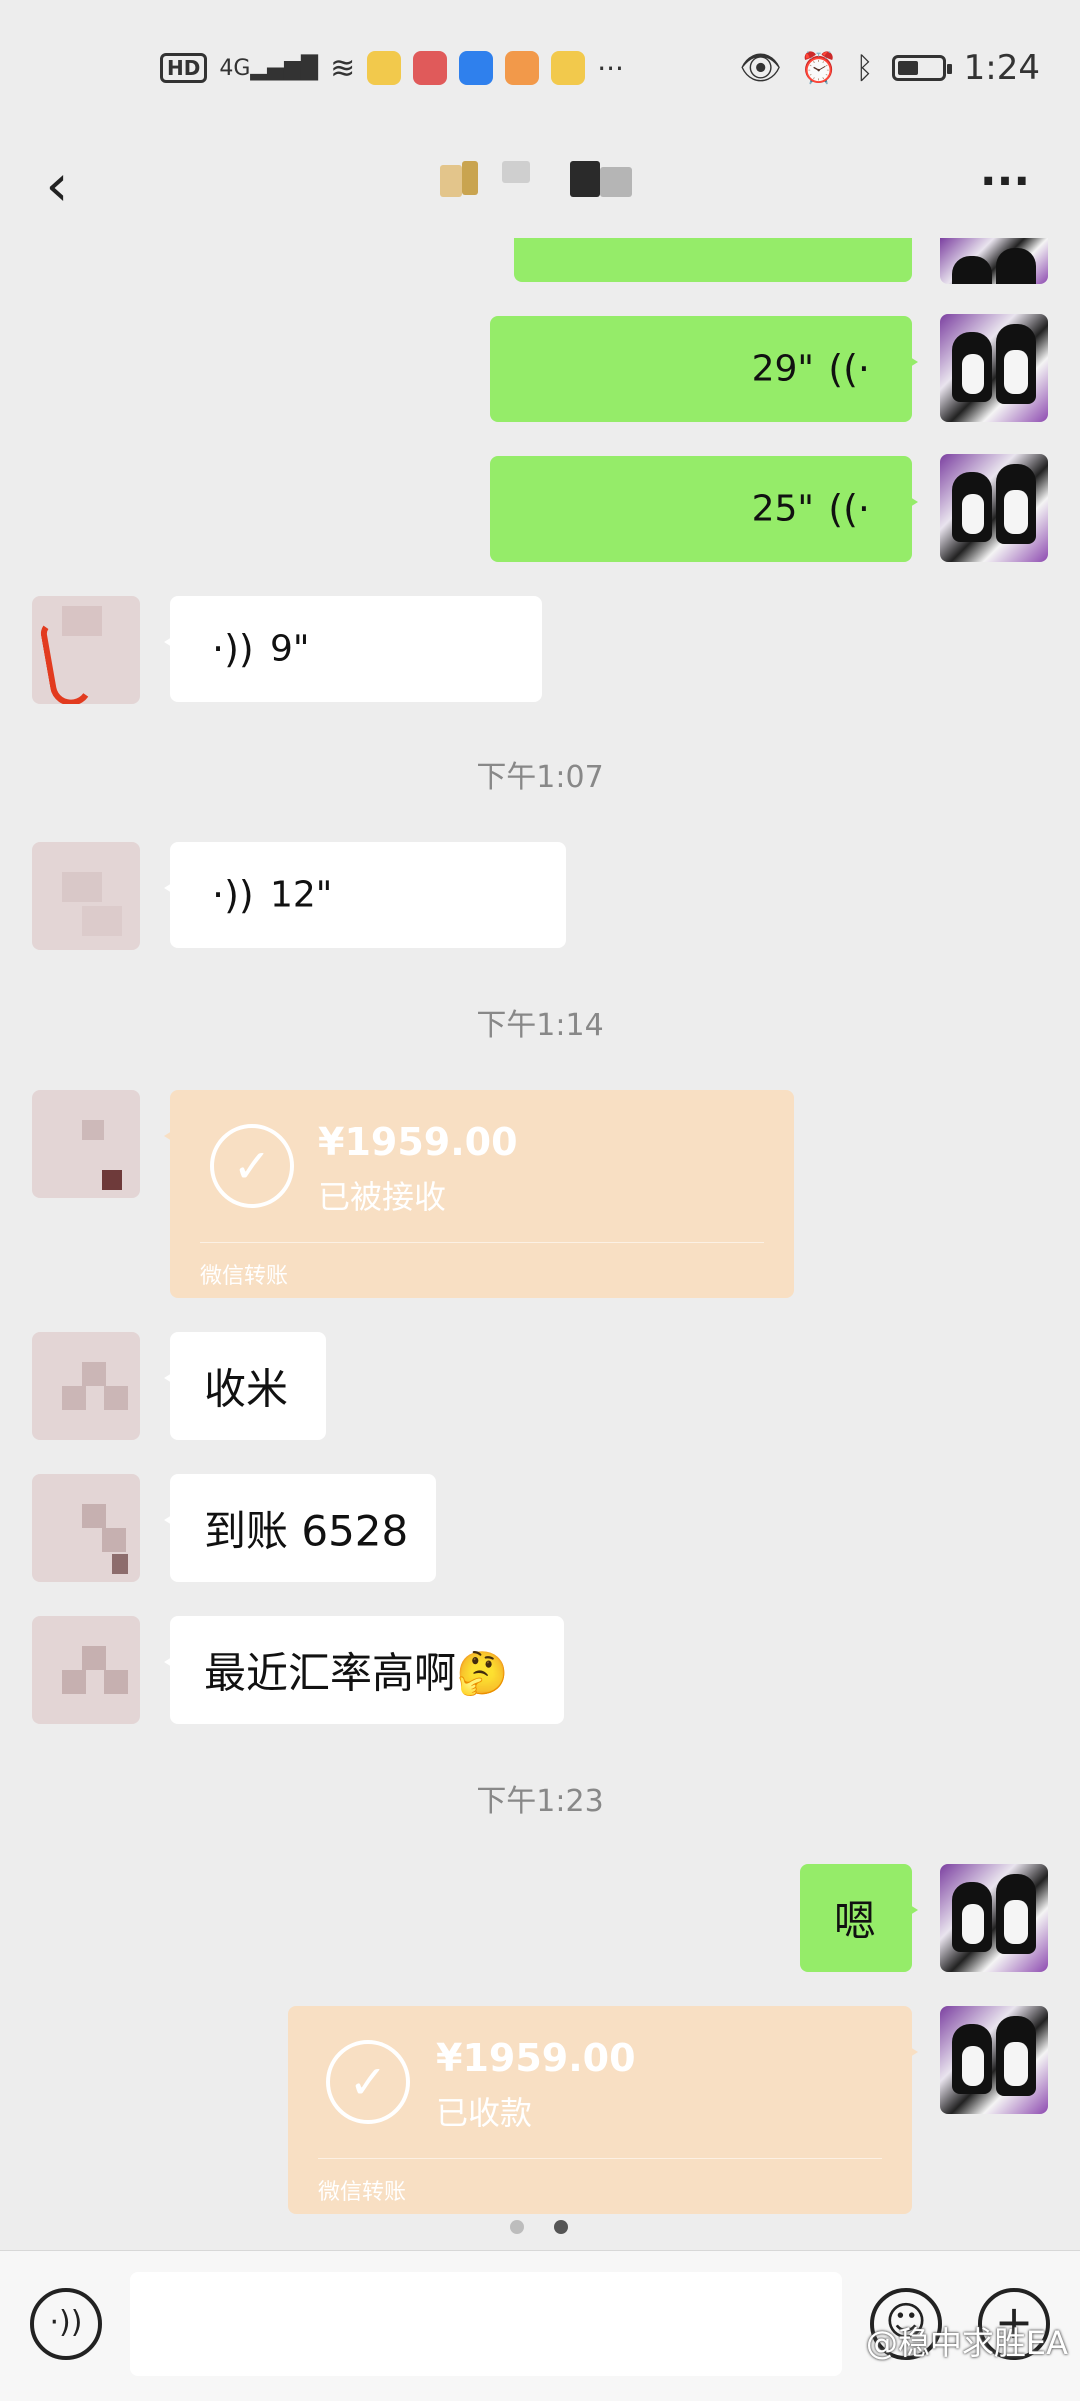 The image size is (1080, 2401). I want to click on timestamp: 下午1:14, so click(540, 1025).